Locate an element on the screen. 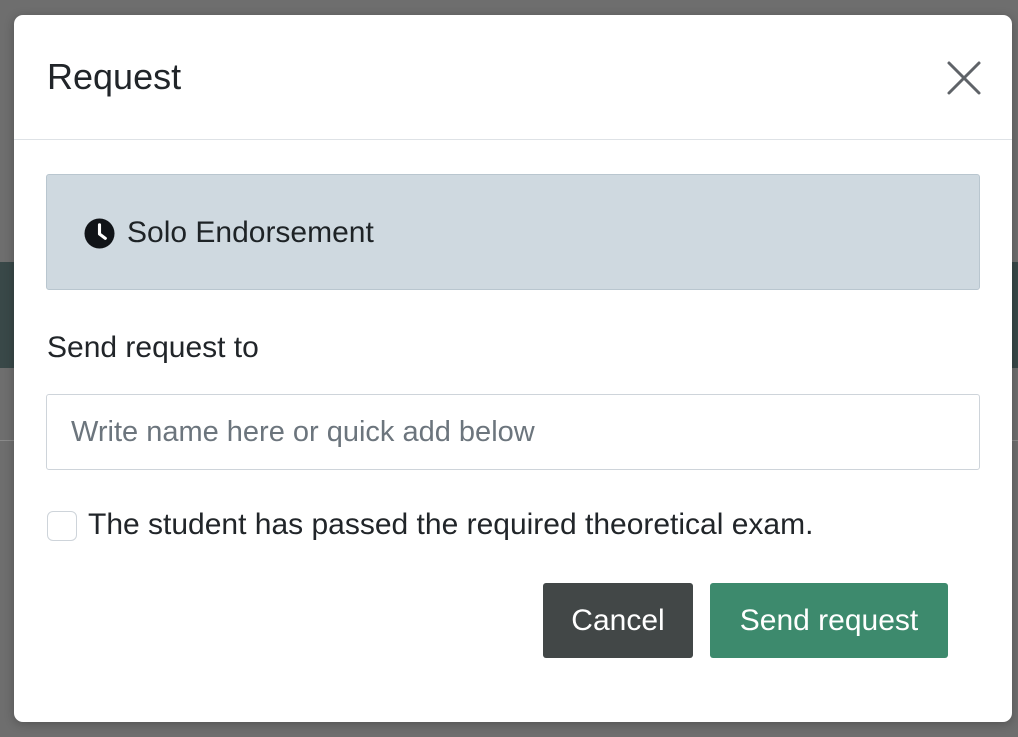 The height and width of the screenshot is (737, 1018). send-request-button: Send request is located at coordinates (829, 620).